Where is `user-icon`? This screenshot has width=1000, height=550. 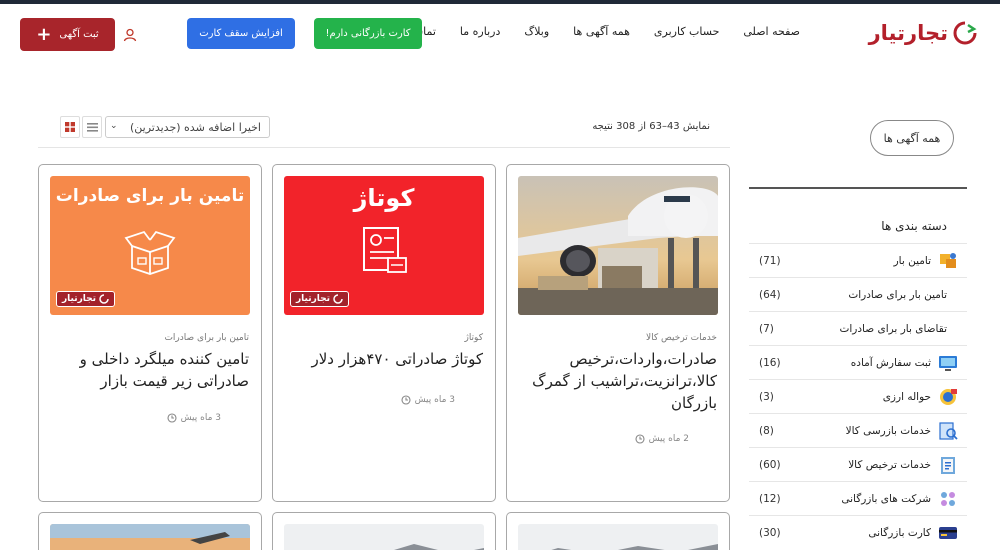
user-icon is located at coordinates (130, 35).